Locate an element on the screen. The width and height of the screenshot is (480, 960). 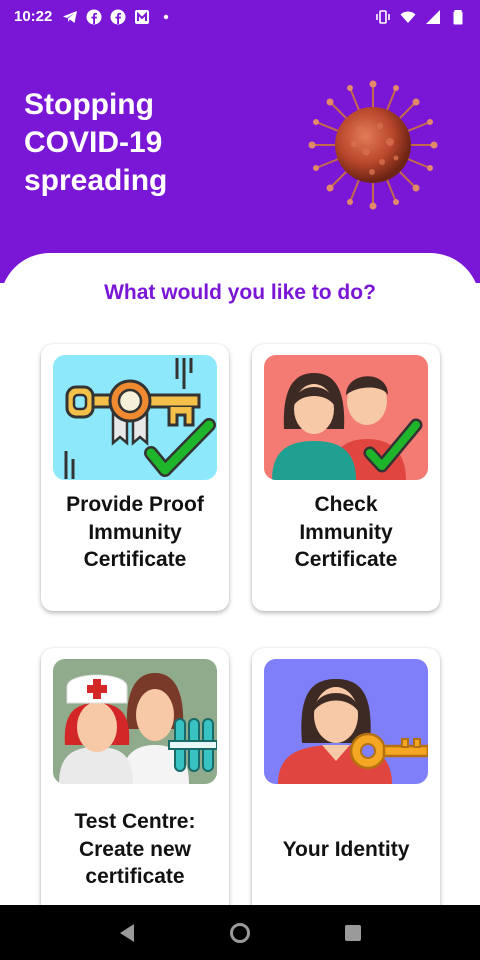
provide-proof-button: Provide Proof Immunity Certificate is located at coordinates (135, 477).